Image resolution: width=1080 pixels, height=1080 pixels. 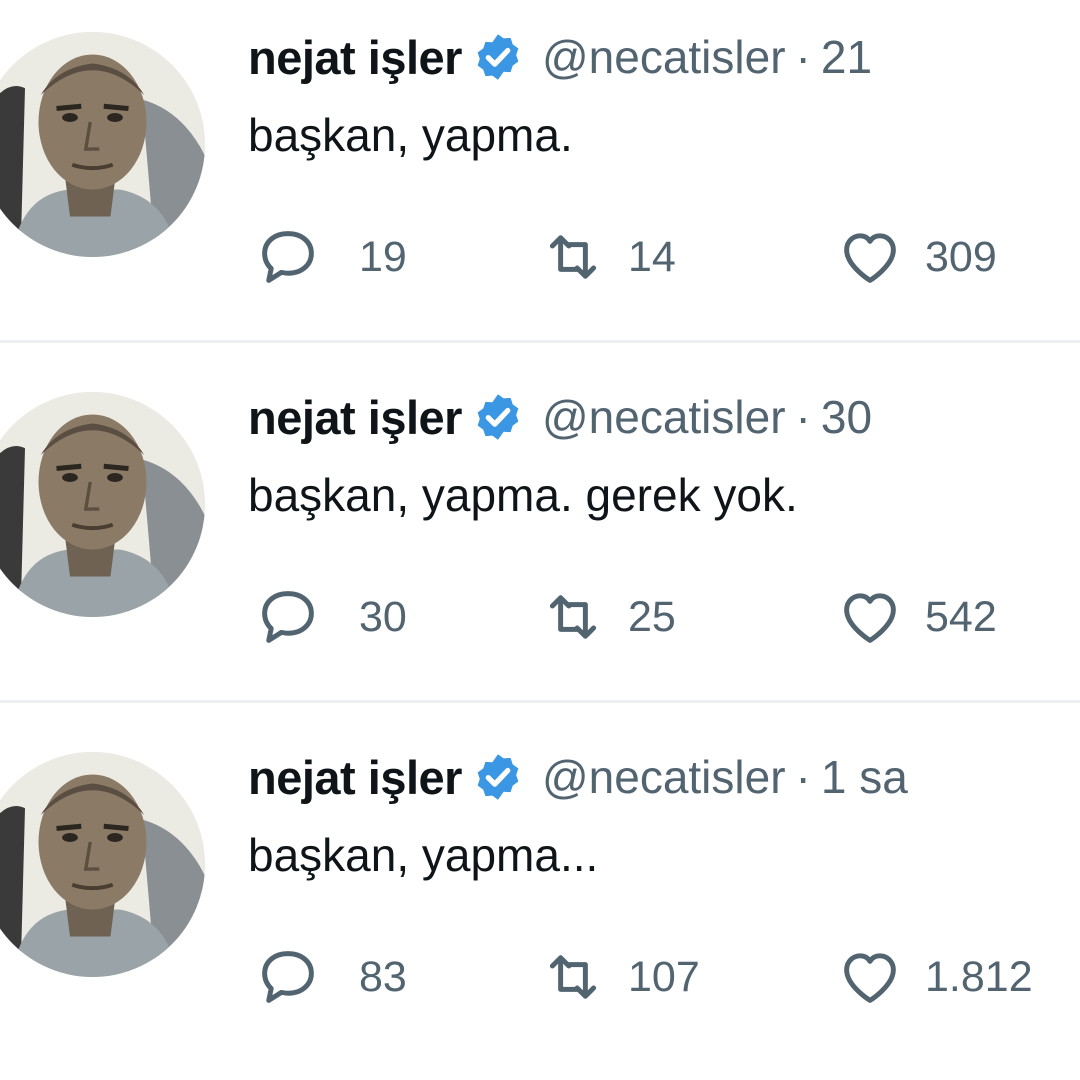 I want to click on reply-count: 19, so click(x=383, y=256).